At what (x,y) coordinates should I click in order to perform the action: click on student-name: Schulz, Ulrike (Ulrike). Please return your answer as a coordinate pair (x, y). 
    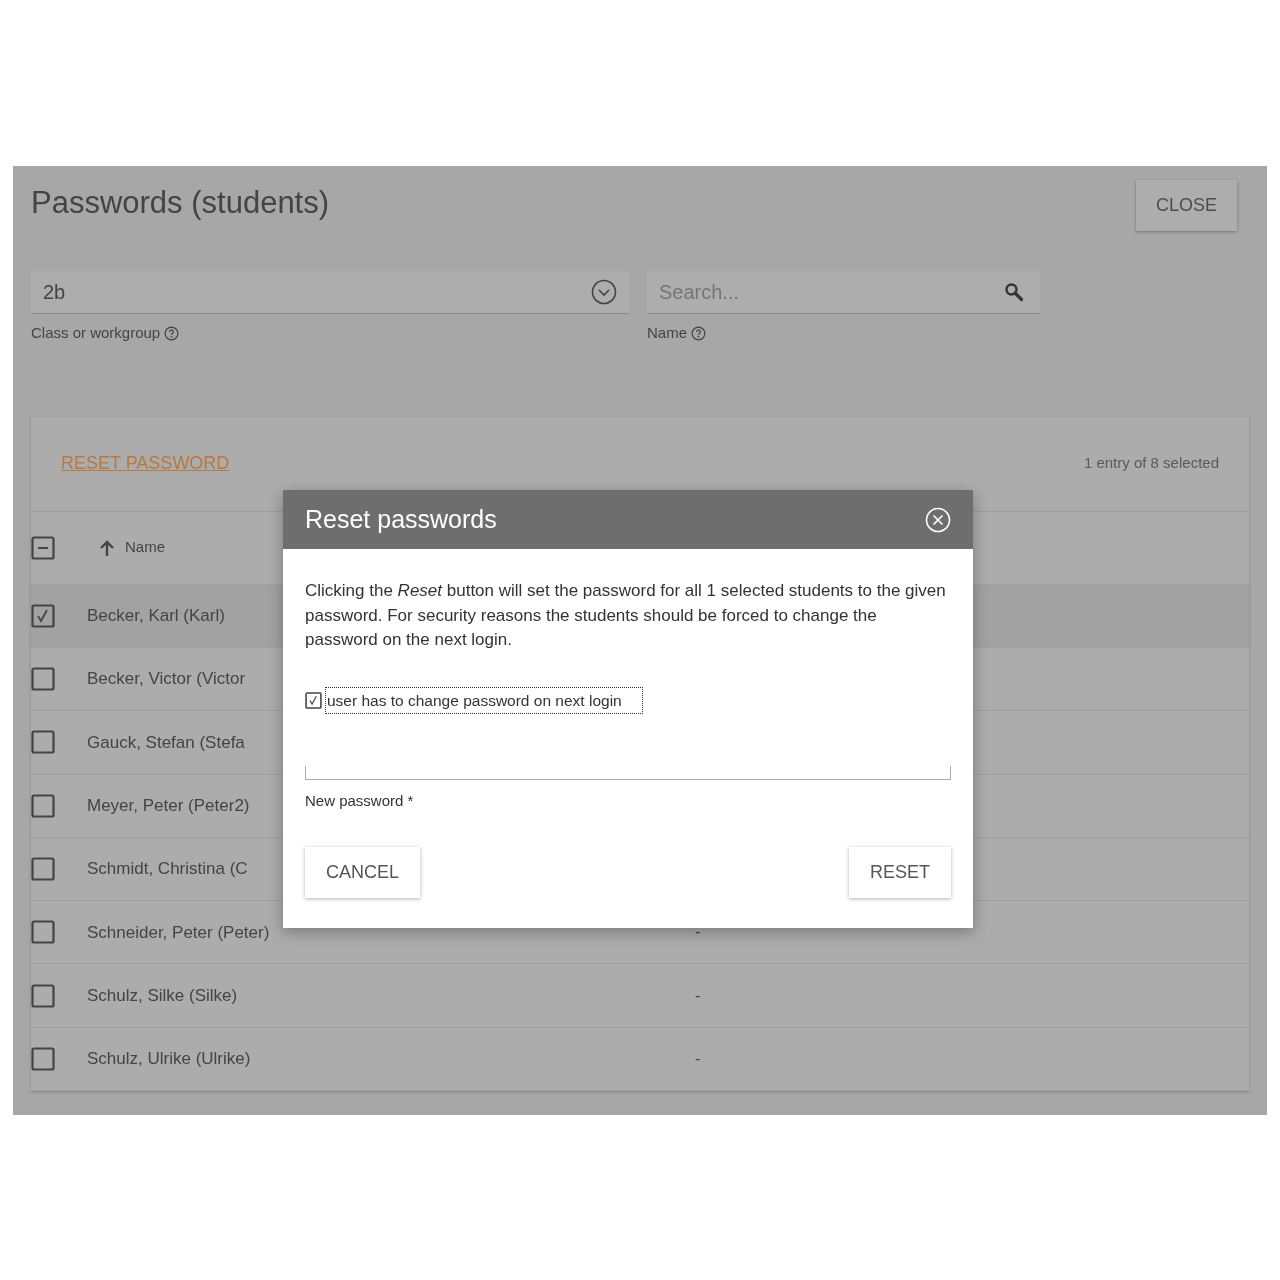
    Looking at the image, I should click on (169, 1059).